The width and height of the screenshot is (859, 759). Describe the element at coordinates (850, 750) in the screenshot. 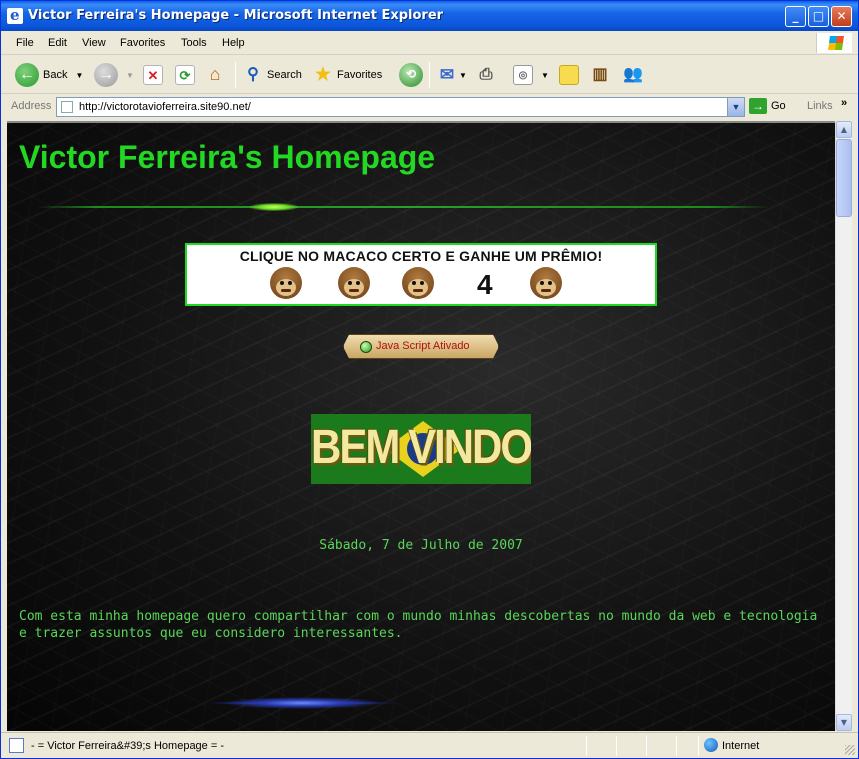

I see `resize-grip-icon` at that location.